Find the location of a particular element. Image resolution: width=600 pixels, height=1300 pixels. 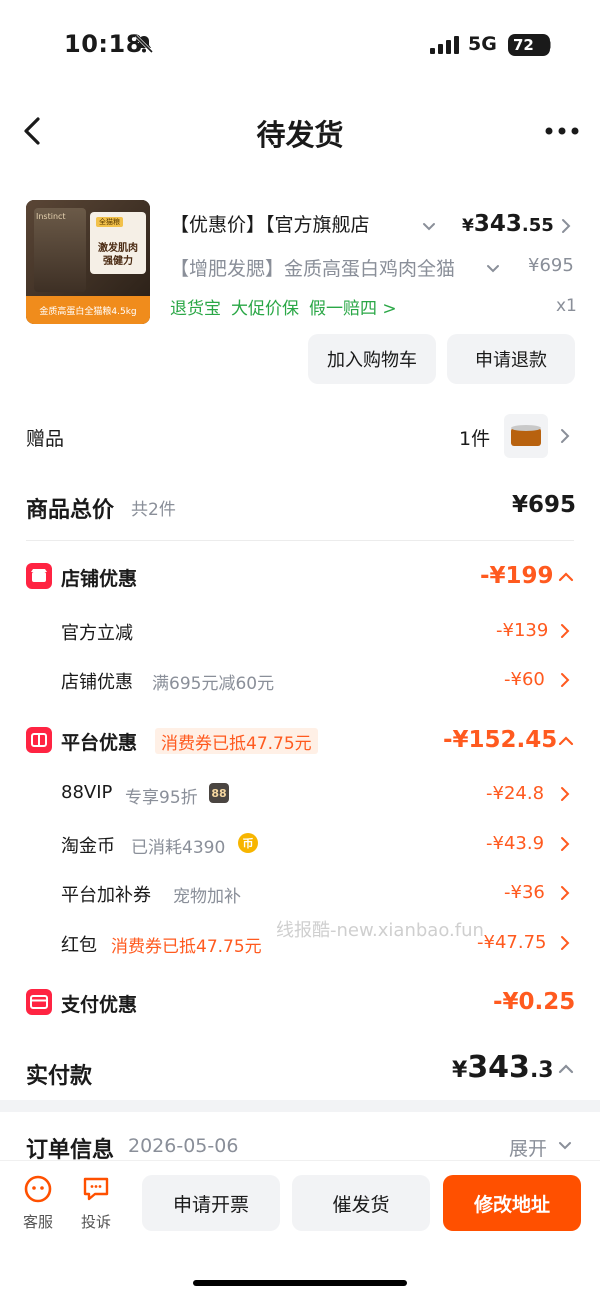

row-store-label: 店铺优惠 is located at coordinates (97, 682).